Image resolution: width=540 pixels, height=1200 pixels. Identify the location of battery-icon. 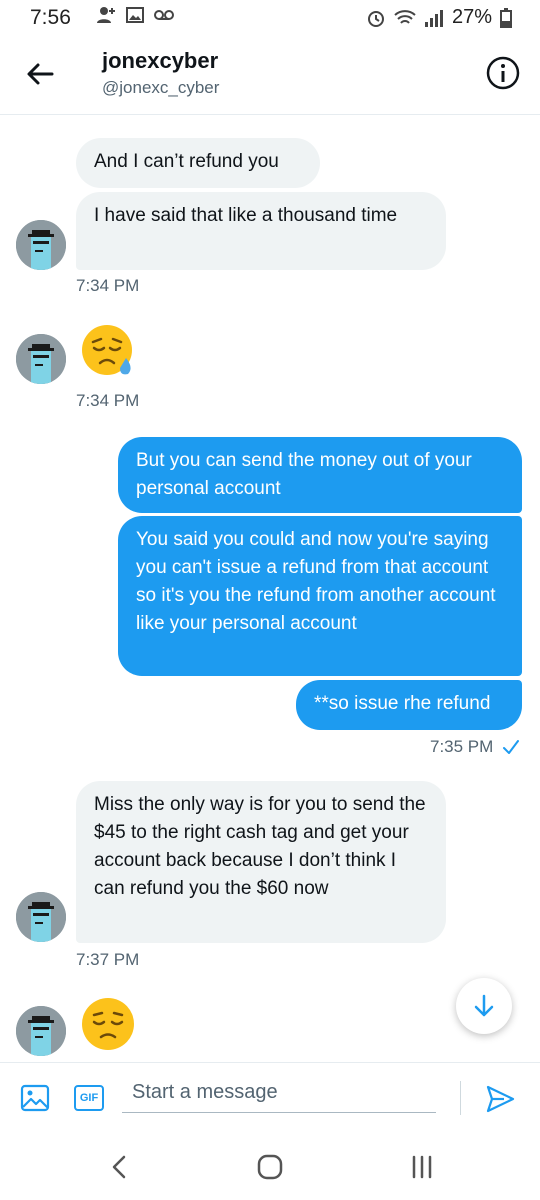
(506, 17).